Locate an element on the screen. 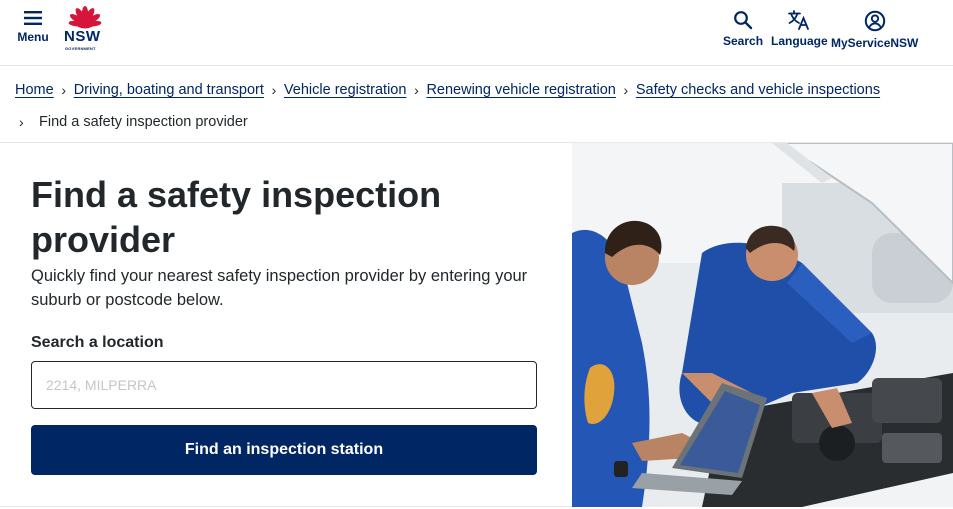 The height and width of the screenshot is (509, 953). nsw-logo: NSW GOVERNMENT is located at coordinates (85, 31).